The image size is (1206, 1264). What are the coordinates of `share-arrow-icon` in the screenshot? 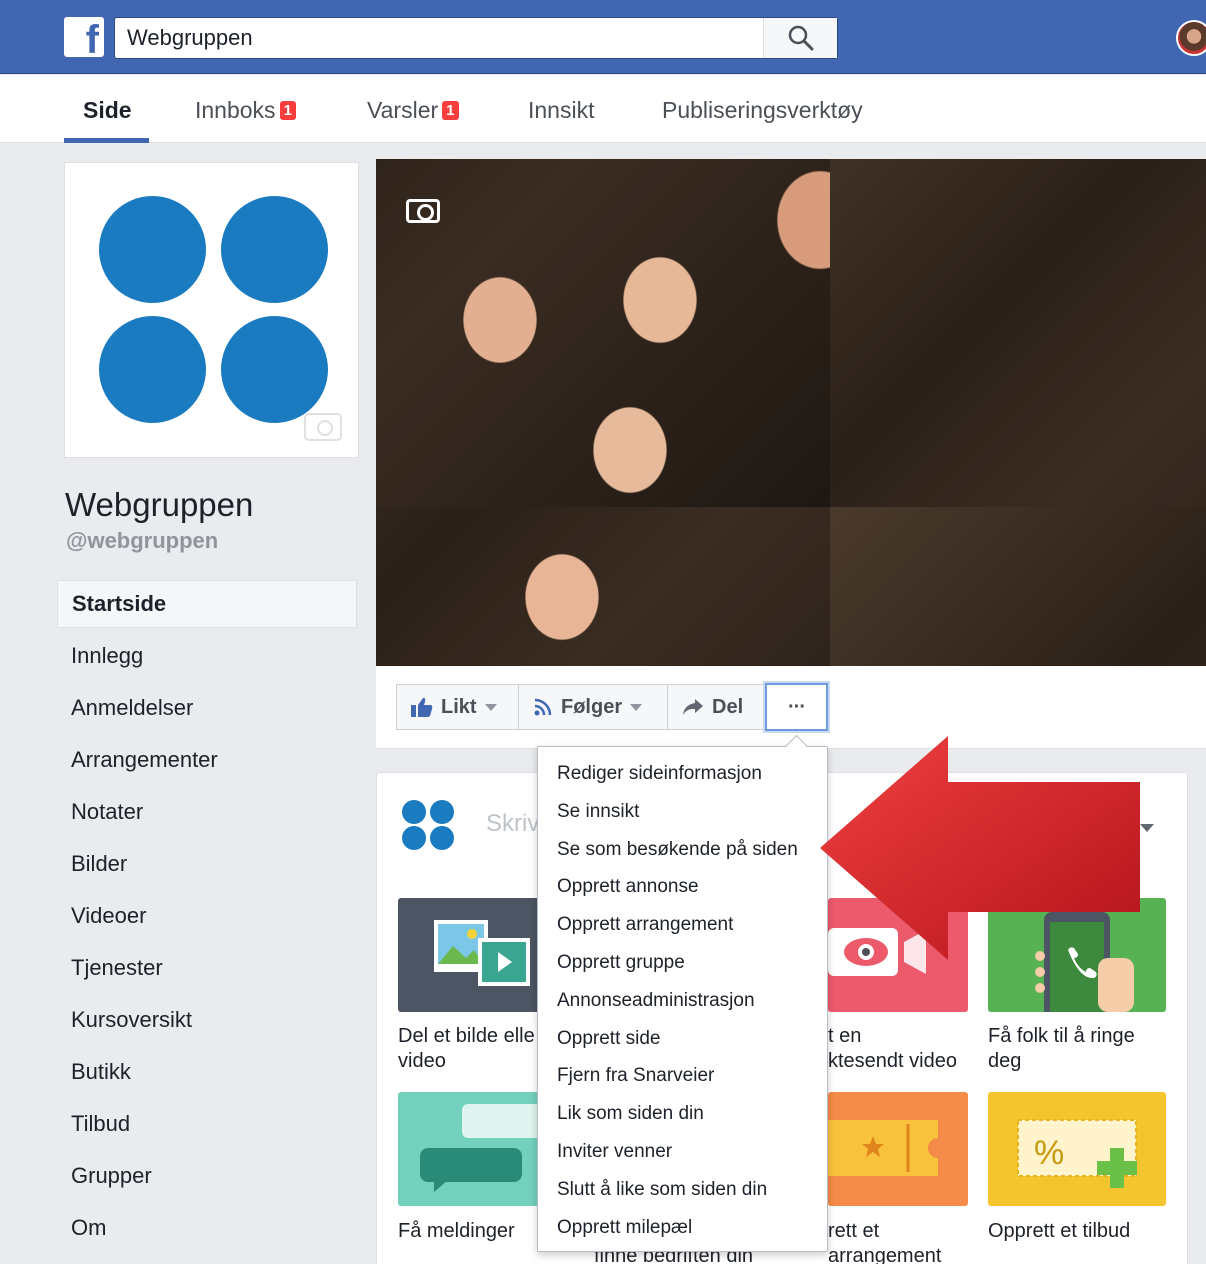 It's located at (693, 707).